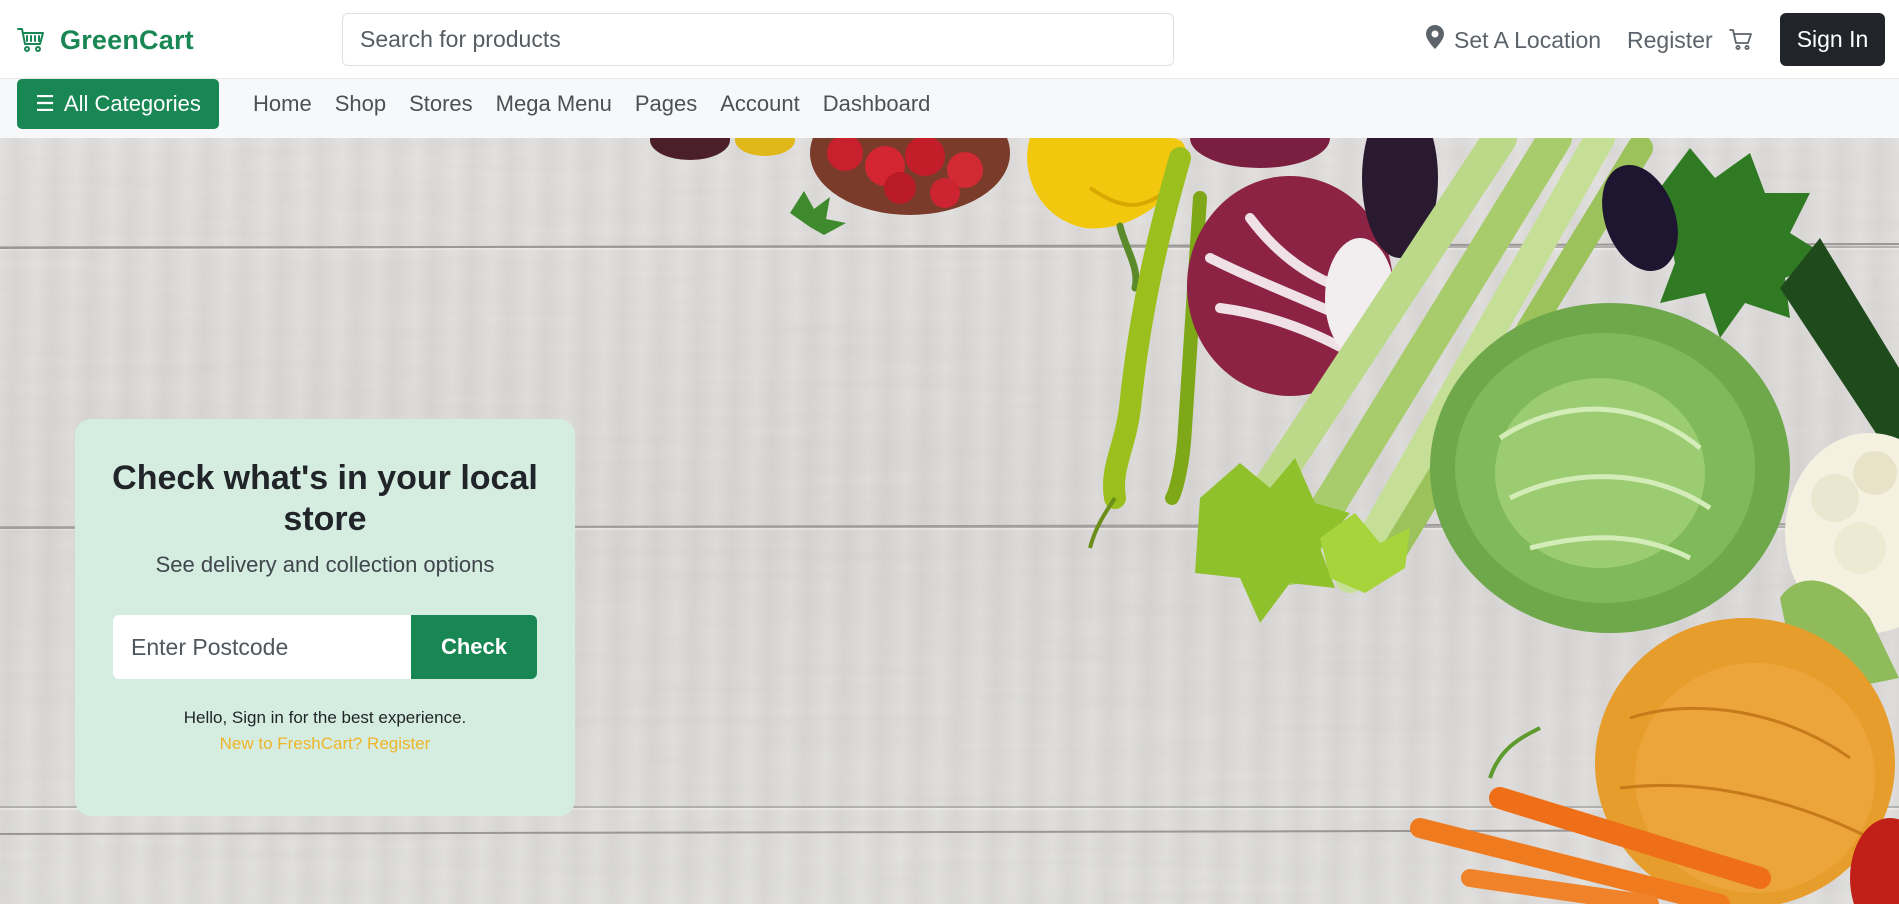 The image size is (1899, 904). Describe the element at coordinates (31, 40) in the screenshot. I see `shopping-cart-icon` at that location.